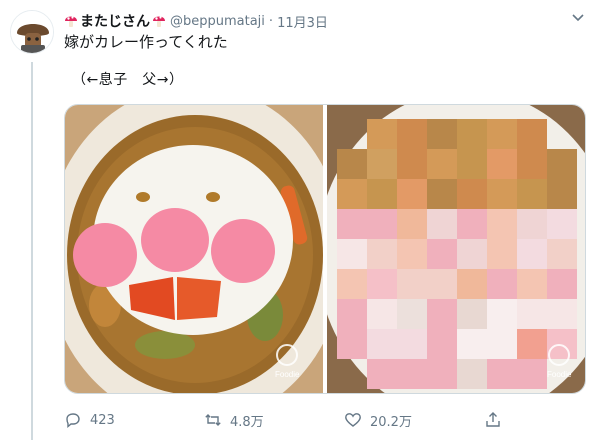 This screenshot has width=600, height=440. I want to click on display-name: またじさん, so click(115, 21).